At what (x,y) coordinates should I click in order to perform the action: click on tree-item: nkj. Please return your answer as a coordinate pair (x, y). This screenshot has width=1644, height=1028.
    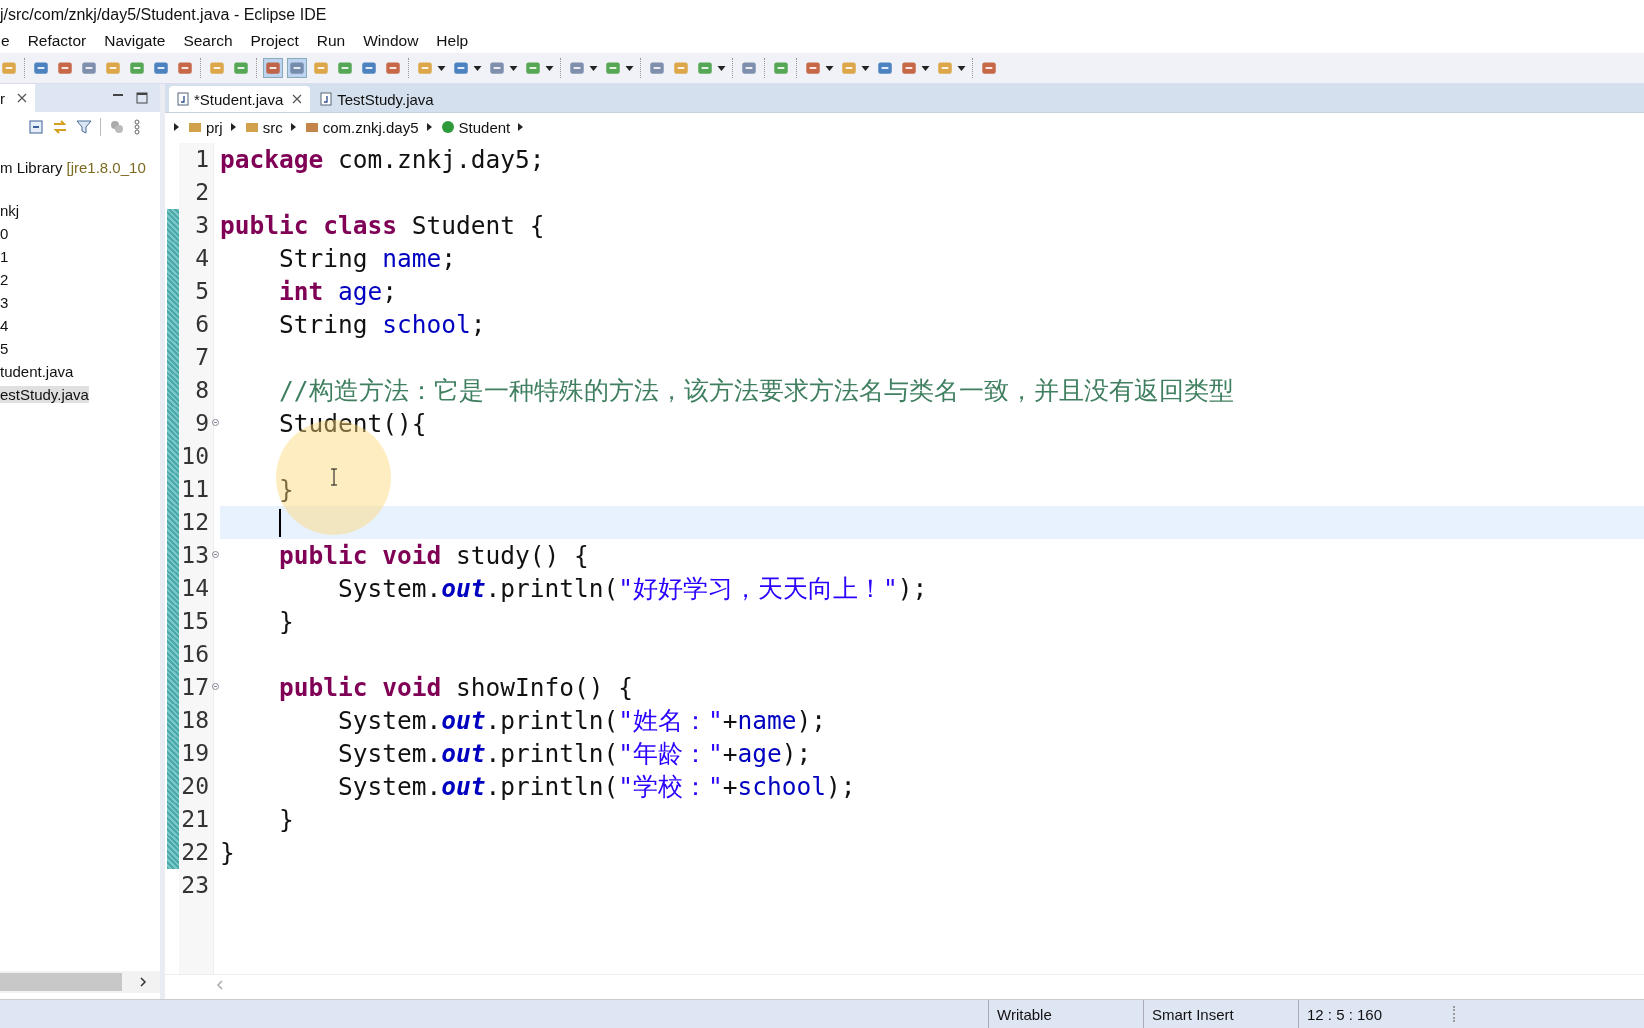
    Looking at the image, I should click on (10, 210).